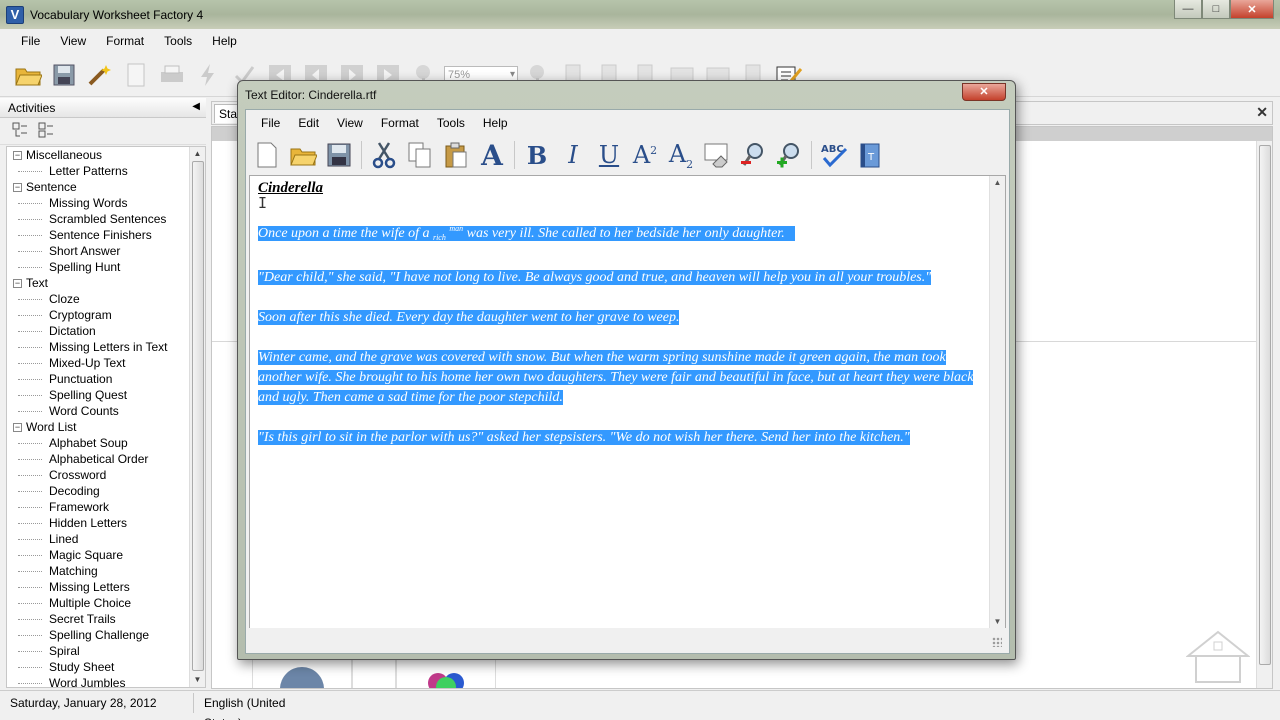 The image size is (1280, 720). I want to click on tree-item: Hidden Letters, so click(106, 523).